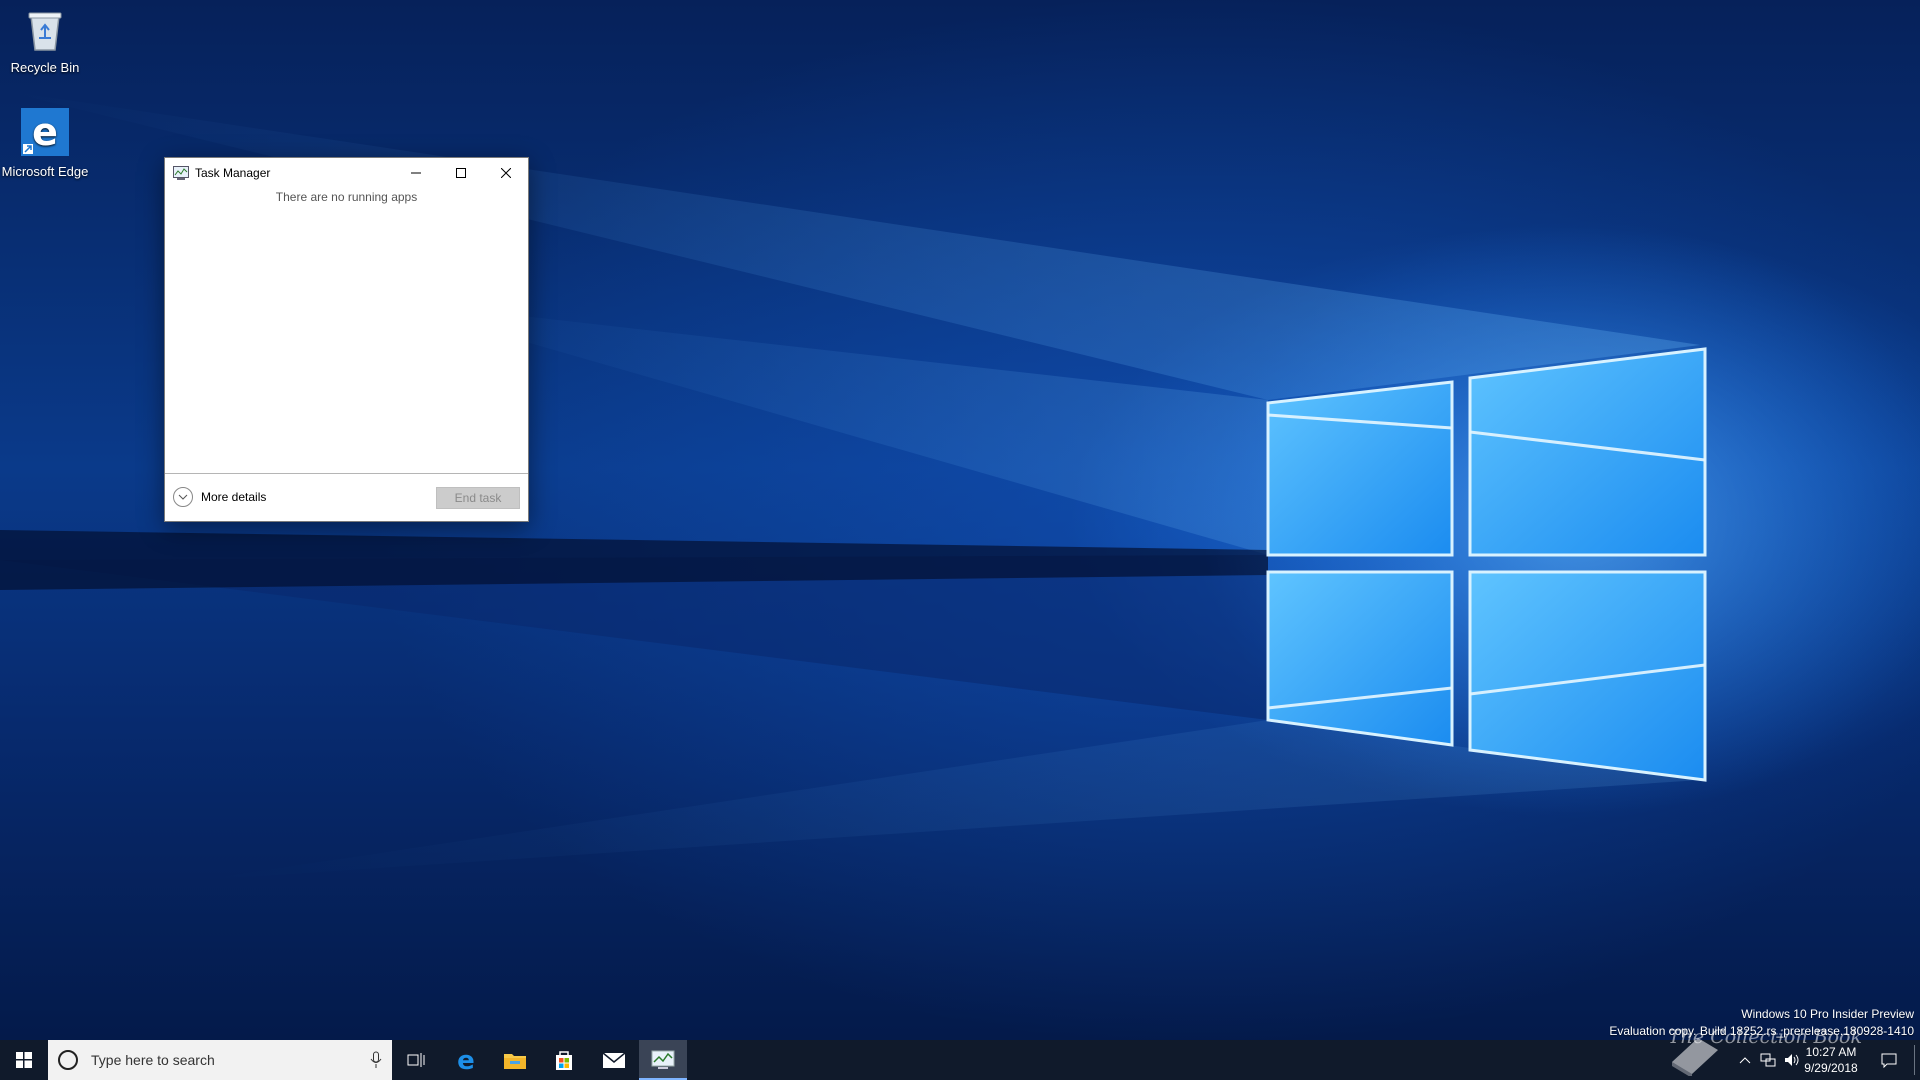 The width and height of the screenshot is (1920, 1080). Describe the element at coordinates (45, 171) in the screenshot. I see `desktop-icon-label: Microsoft Edge` at that location.